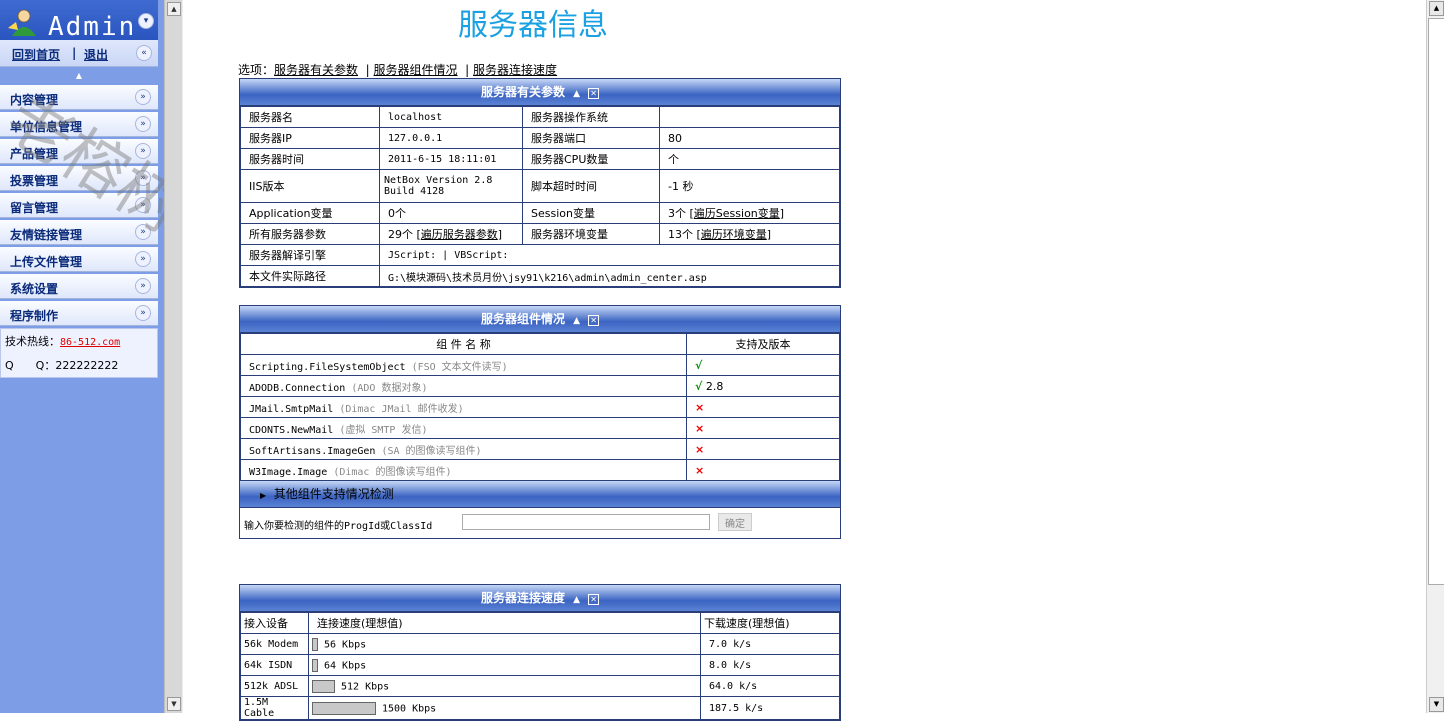  Describe the element at coordinates (34, 289) in the screenshot. I see `menu-item-label: 系统设置` at that location.